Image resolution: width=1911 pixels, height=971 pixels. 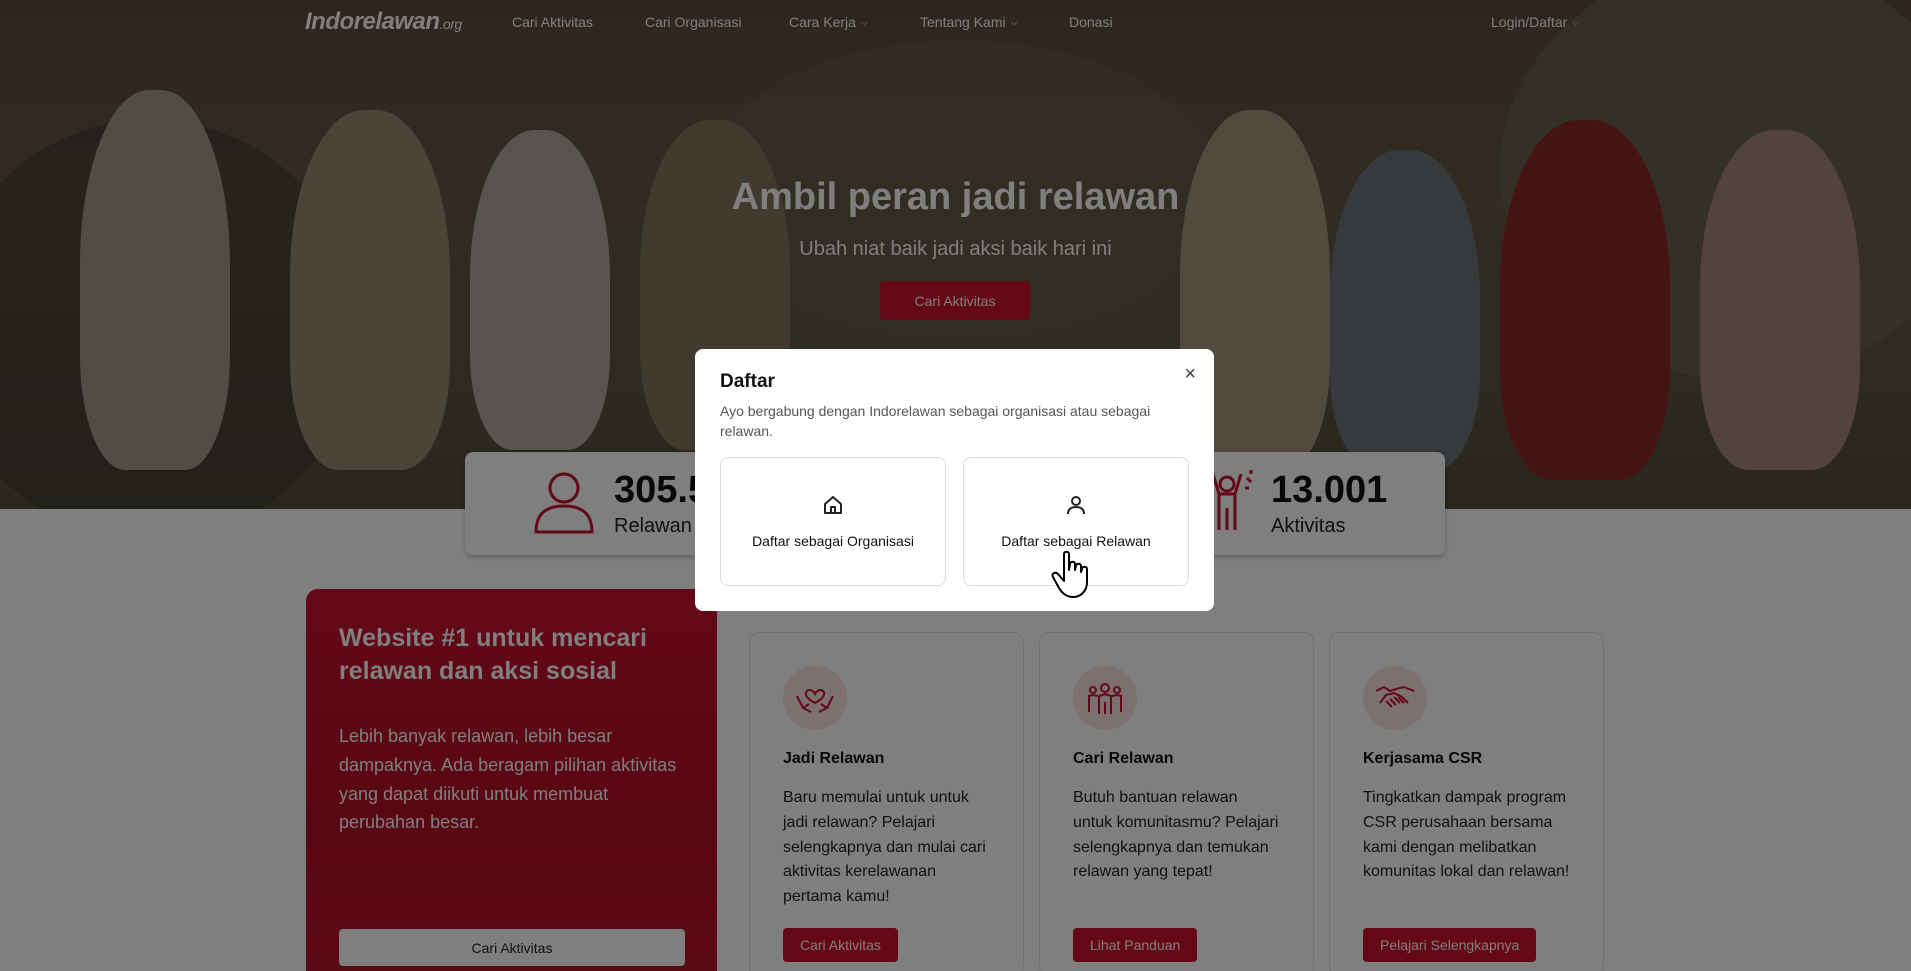 I want to click on register-organisasi-option: Daftar sebagai Organisasi, so click(x=833, y=521).